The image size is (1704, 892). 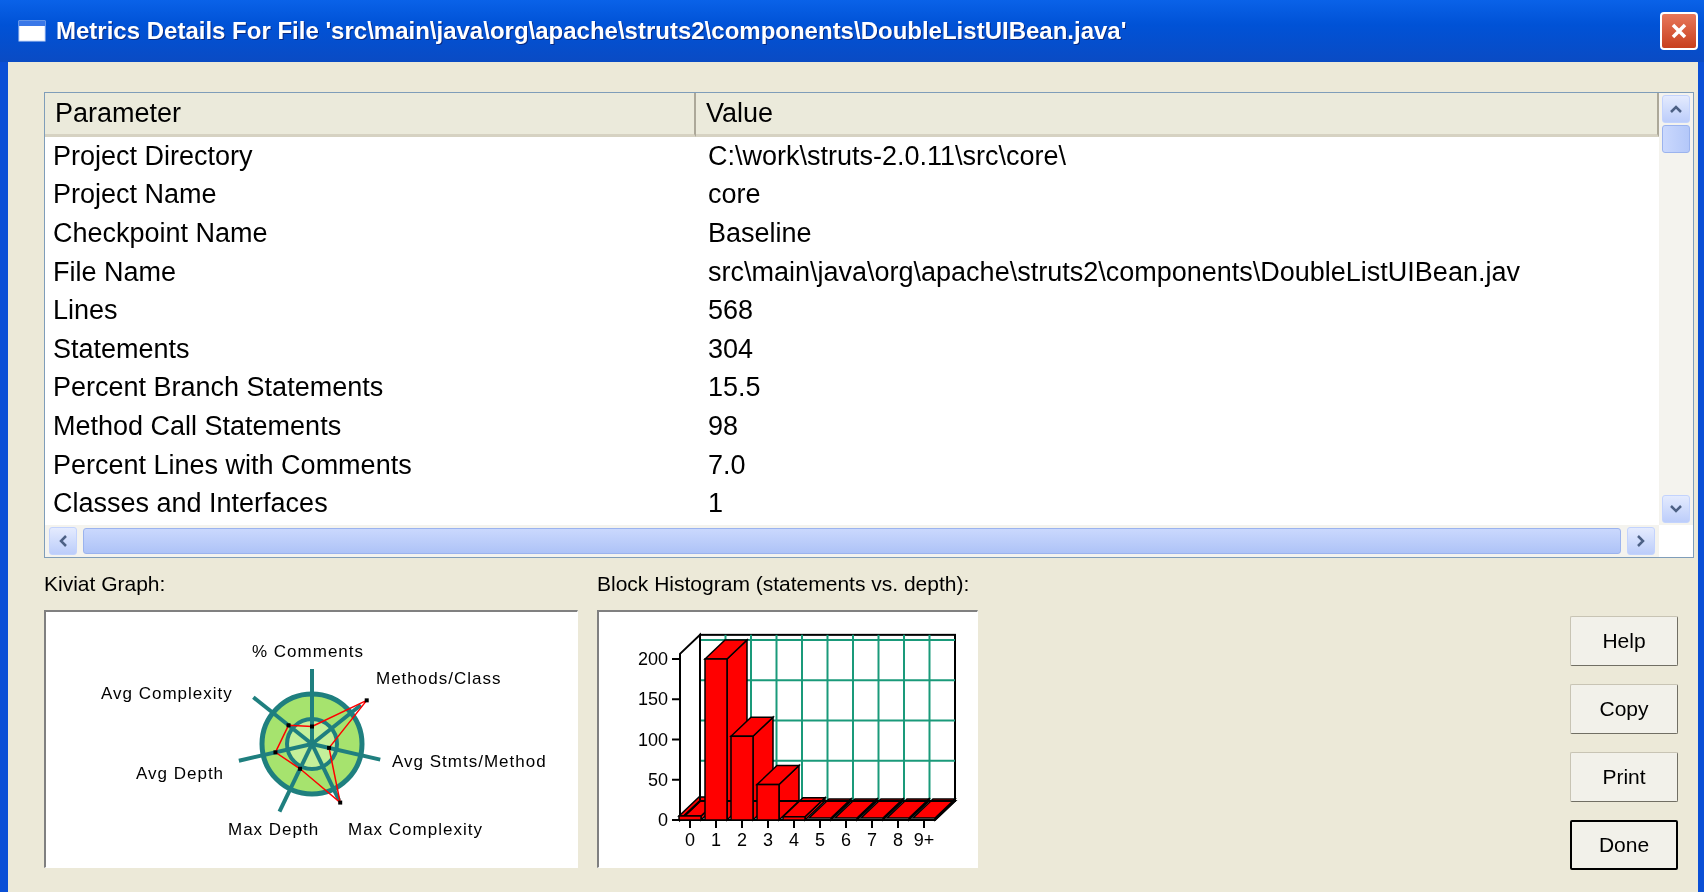 What do you see at coordinates (190, 504) in the screenshot?
I see `table-cell-text: Classes and Interfaces` at bounding box center [190, 504].